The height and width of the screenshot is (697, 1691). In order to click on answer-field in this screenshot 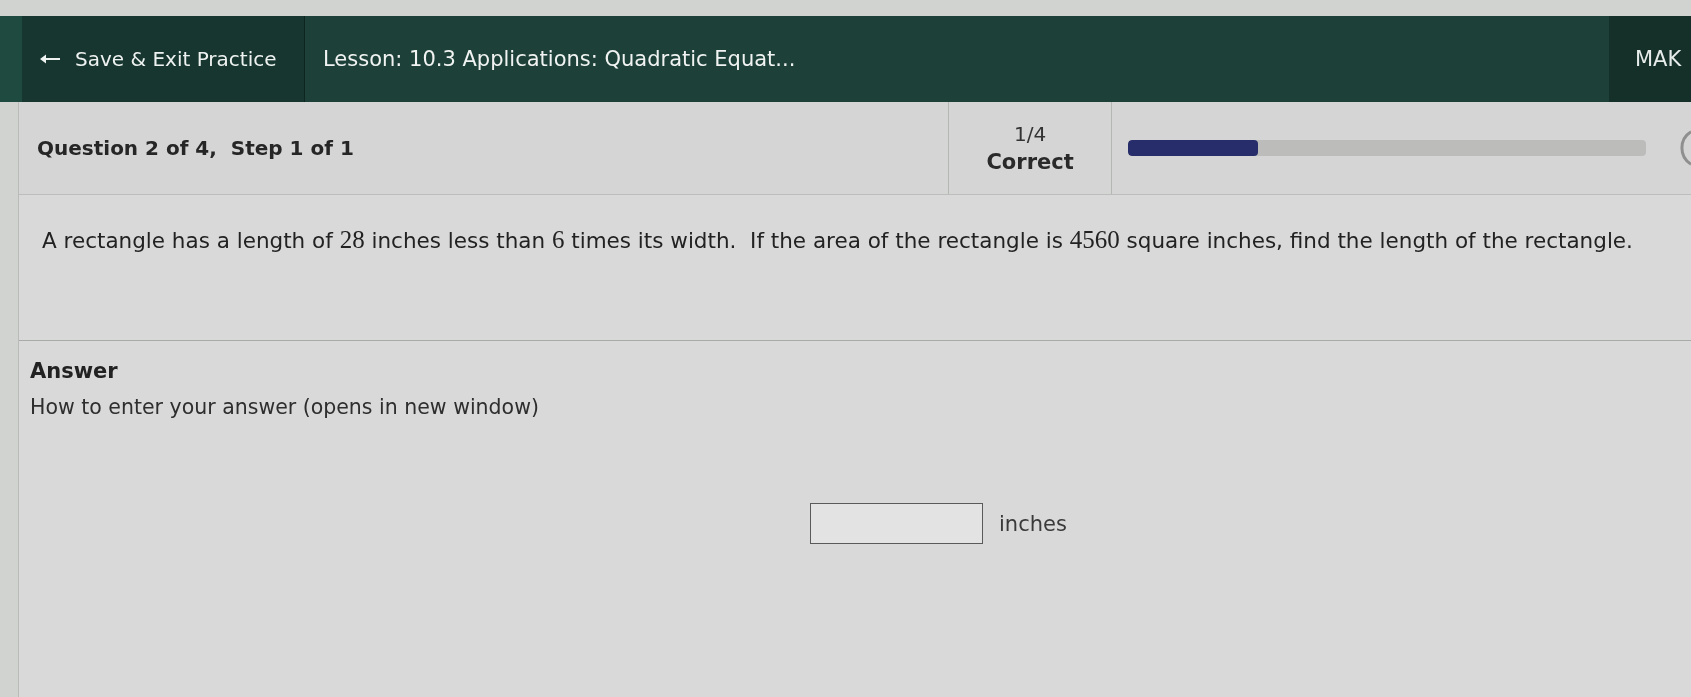, I will do `click(896, 523)`.